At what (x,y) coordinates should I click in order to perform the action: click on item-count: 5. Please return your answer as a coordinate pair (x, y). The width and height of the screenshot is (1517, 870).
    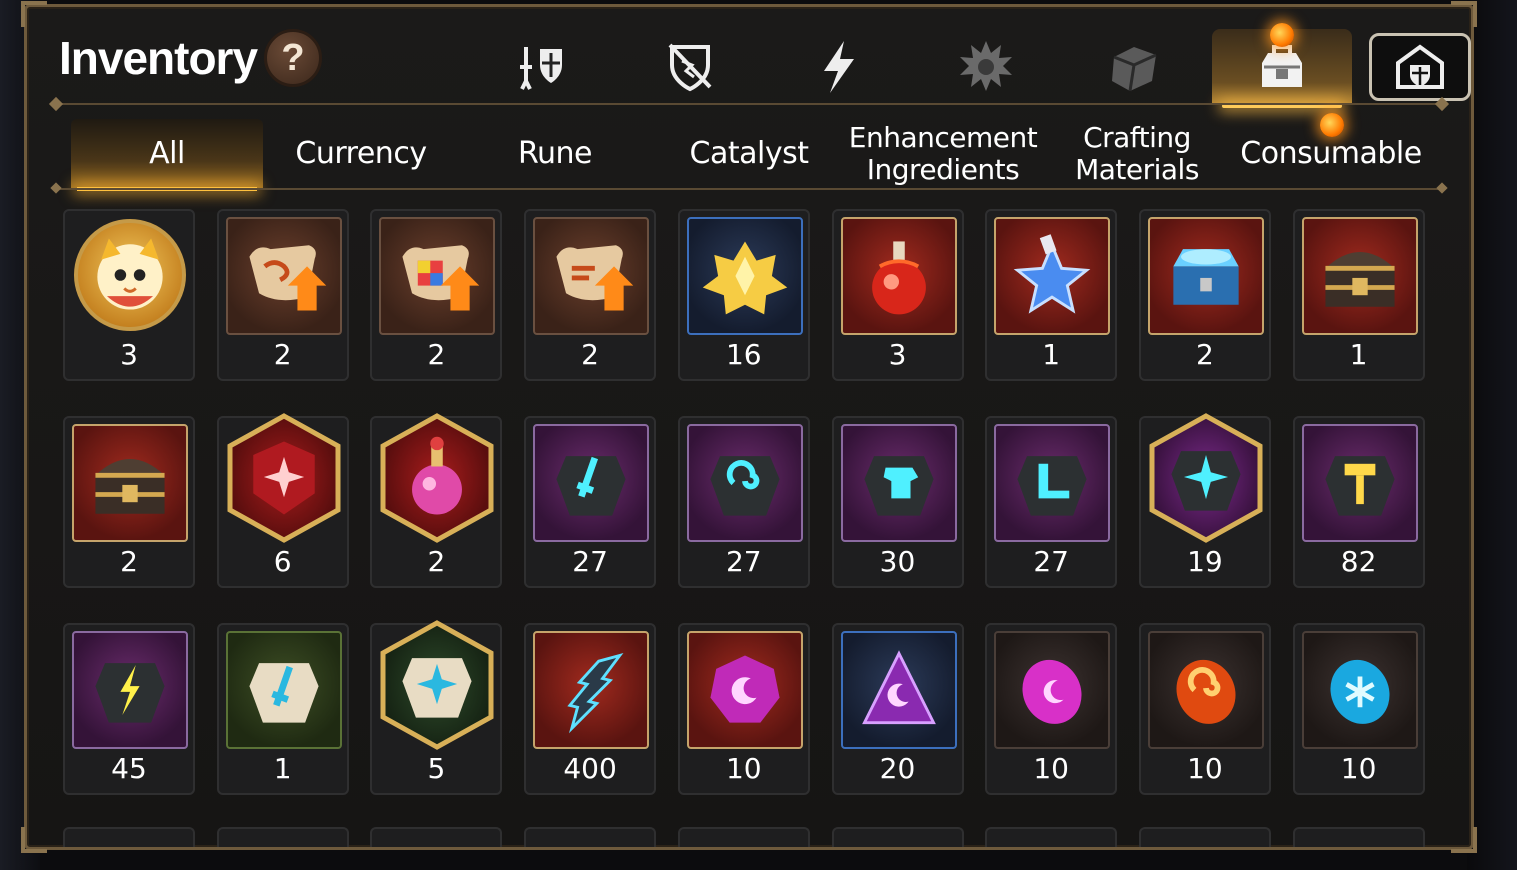
    Looking at the image, I should click on (436, 768).